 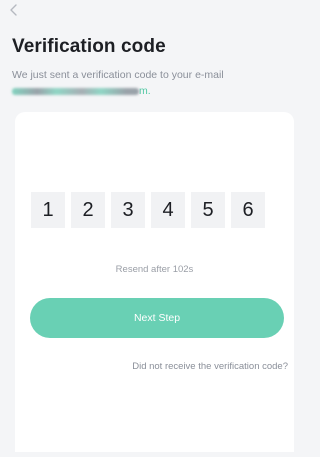 What do you see at coordinates (48, 210) in the screenshot?
I see `code-digit-box: 1` at bounding box center [48, 210].